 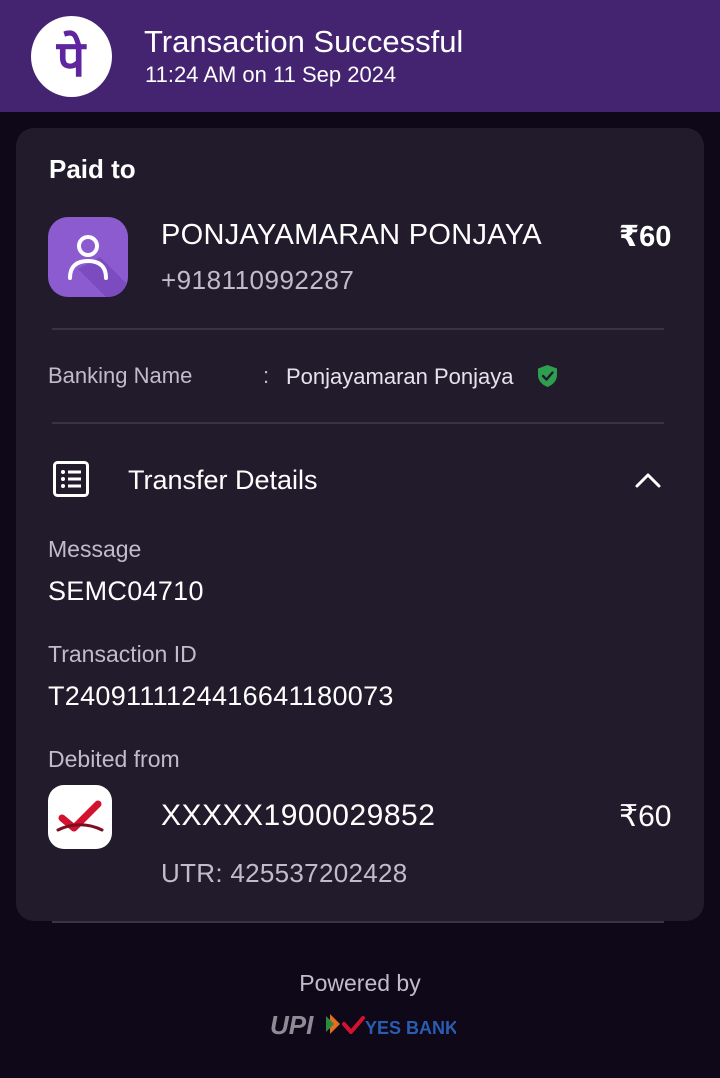 I want to click on message-value: SEMC04710, so click(x=126, y=591).